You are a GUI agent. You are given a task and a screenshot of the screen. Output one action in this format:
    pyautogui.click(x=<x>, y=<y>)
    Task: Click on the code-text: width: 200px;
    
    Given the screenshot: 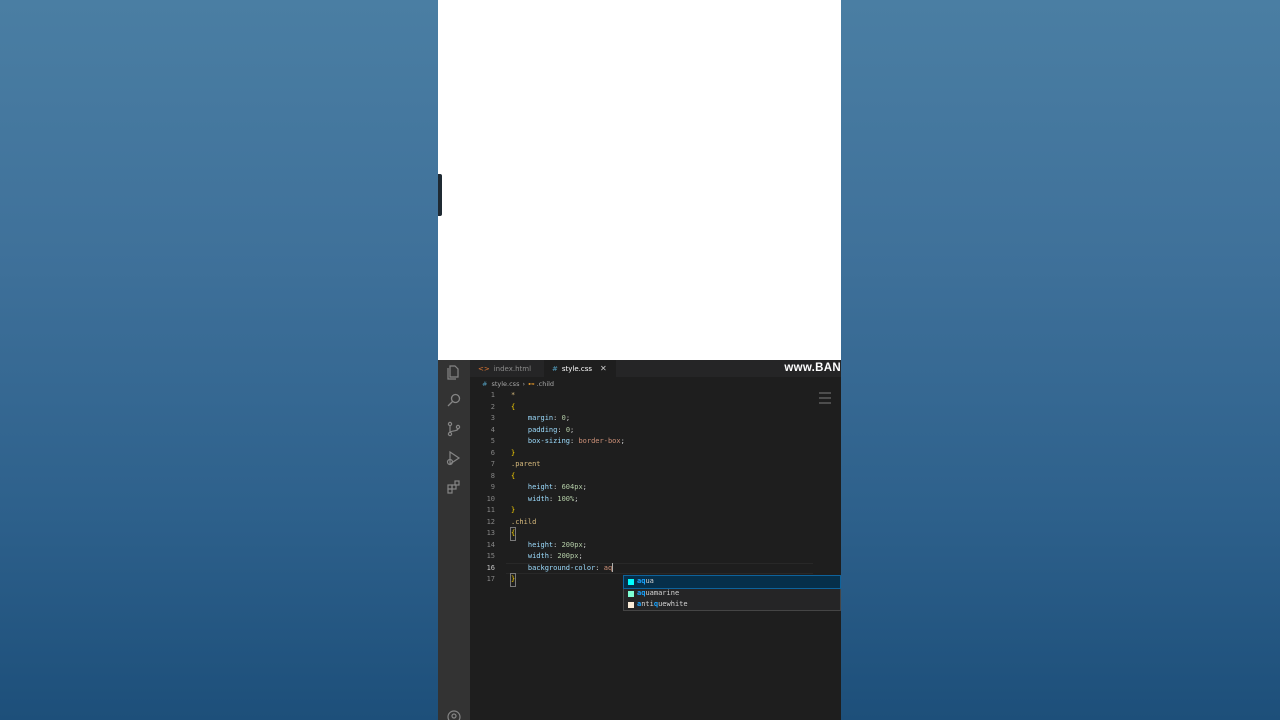 What is the action you would take?
    pyautogui.click(x=555, y=556)
    